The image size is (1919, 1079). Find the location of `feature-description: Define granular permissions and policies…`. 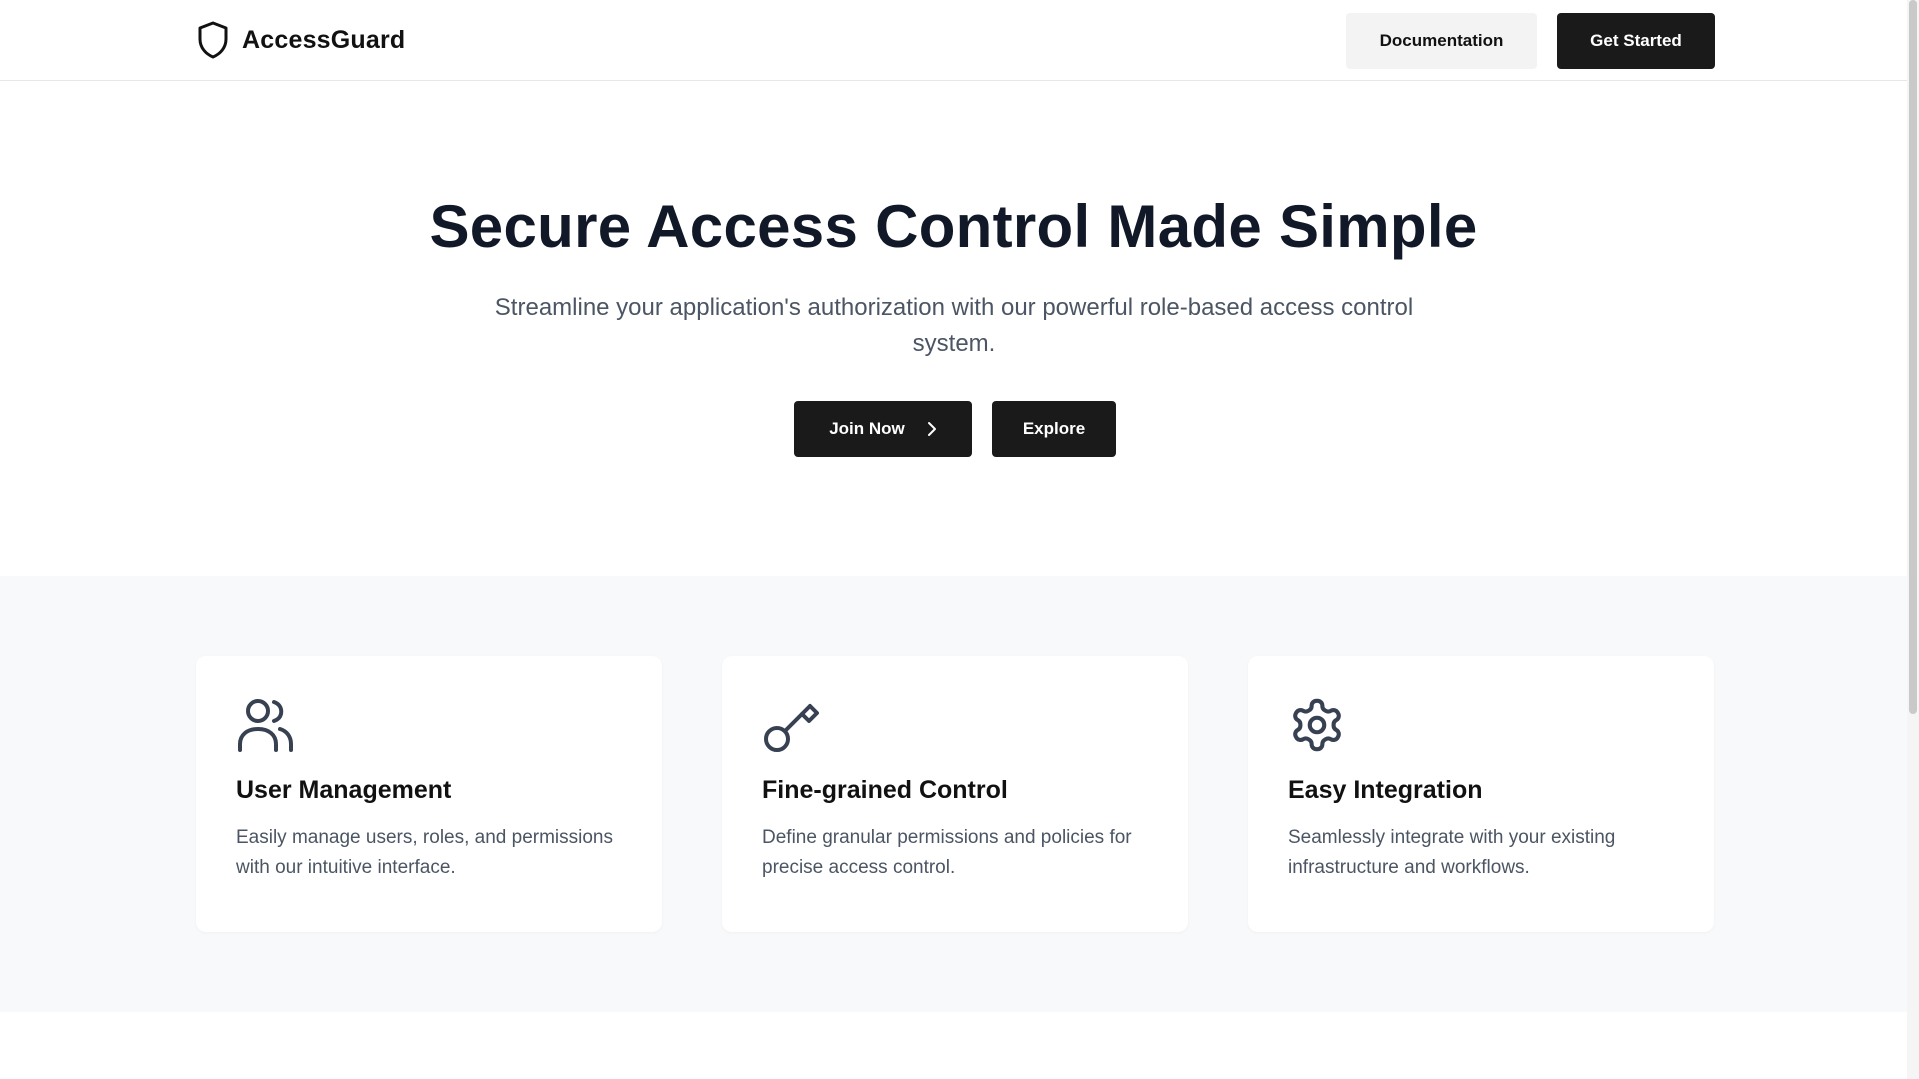

feature-description: Define granular permissions and policies… is located at coordinates (947, 852).